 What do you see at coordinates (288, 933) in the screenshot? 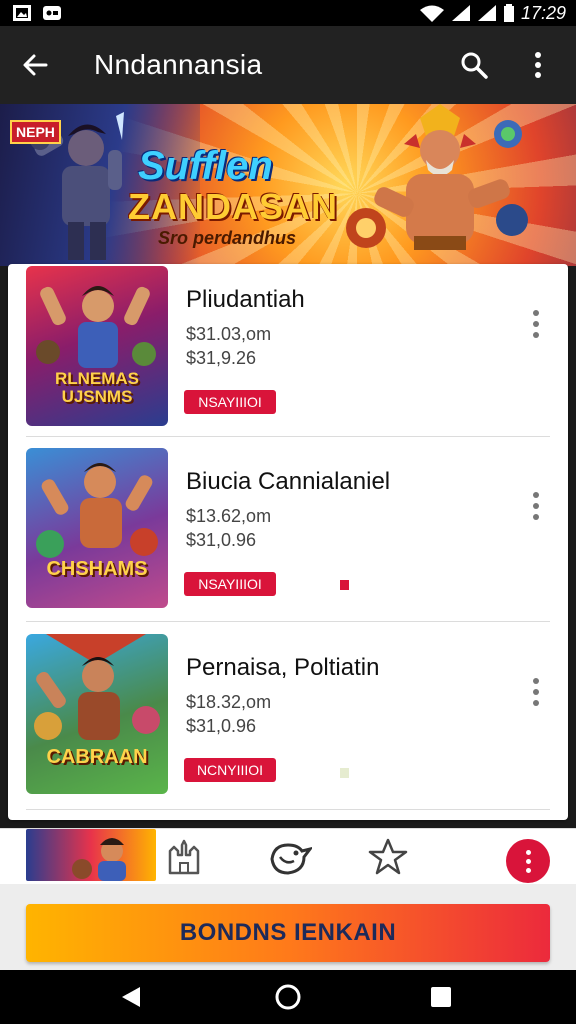
I see `primary-cta-button: BONDNS IENKAIN` at bounding box center [288, 933].